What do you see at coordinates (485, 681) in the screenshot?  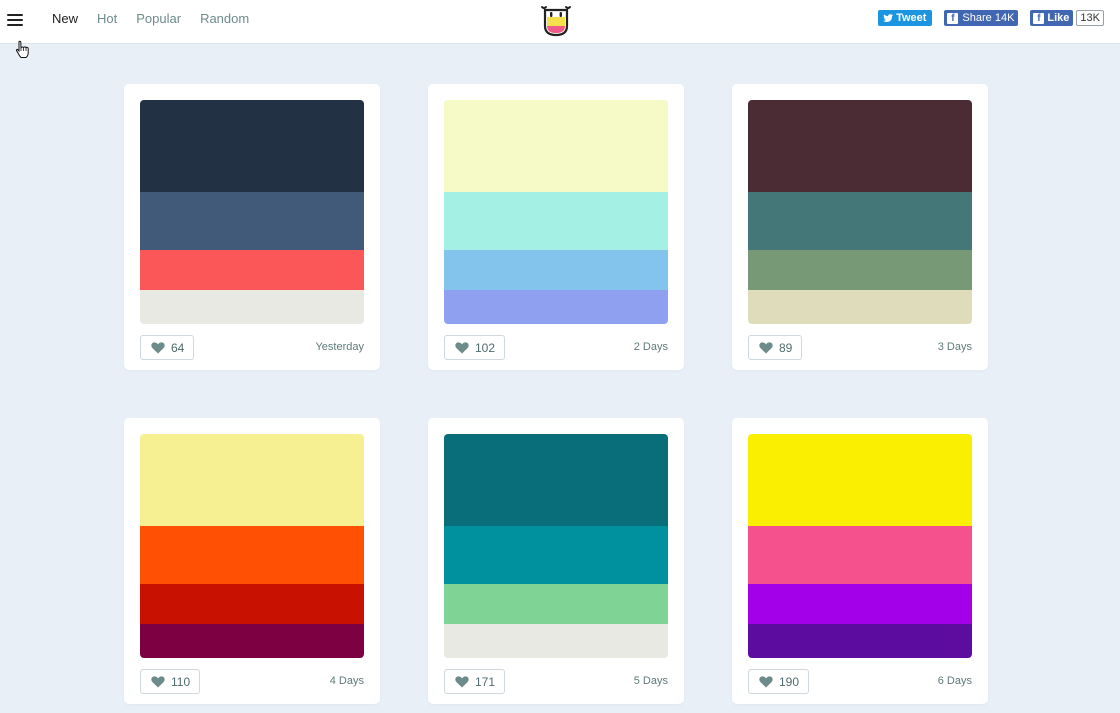 I see `like-count: 171` at bounding box center [485, 681].